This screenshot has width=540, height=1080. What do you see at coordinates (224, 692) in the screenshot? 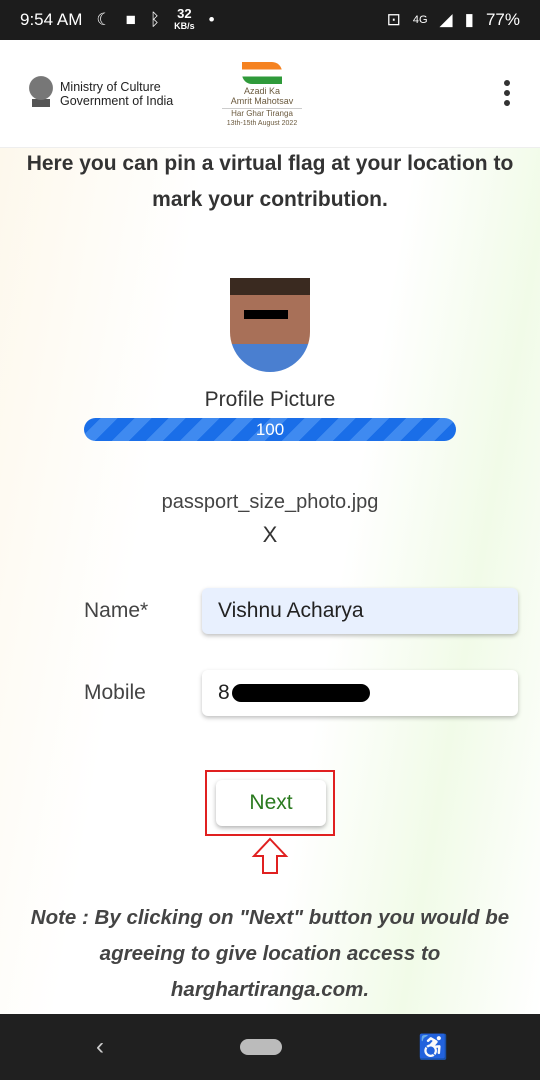
I see `mobile-value: 8` at bounding box center [224, 692].